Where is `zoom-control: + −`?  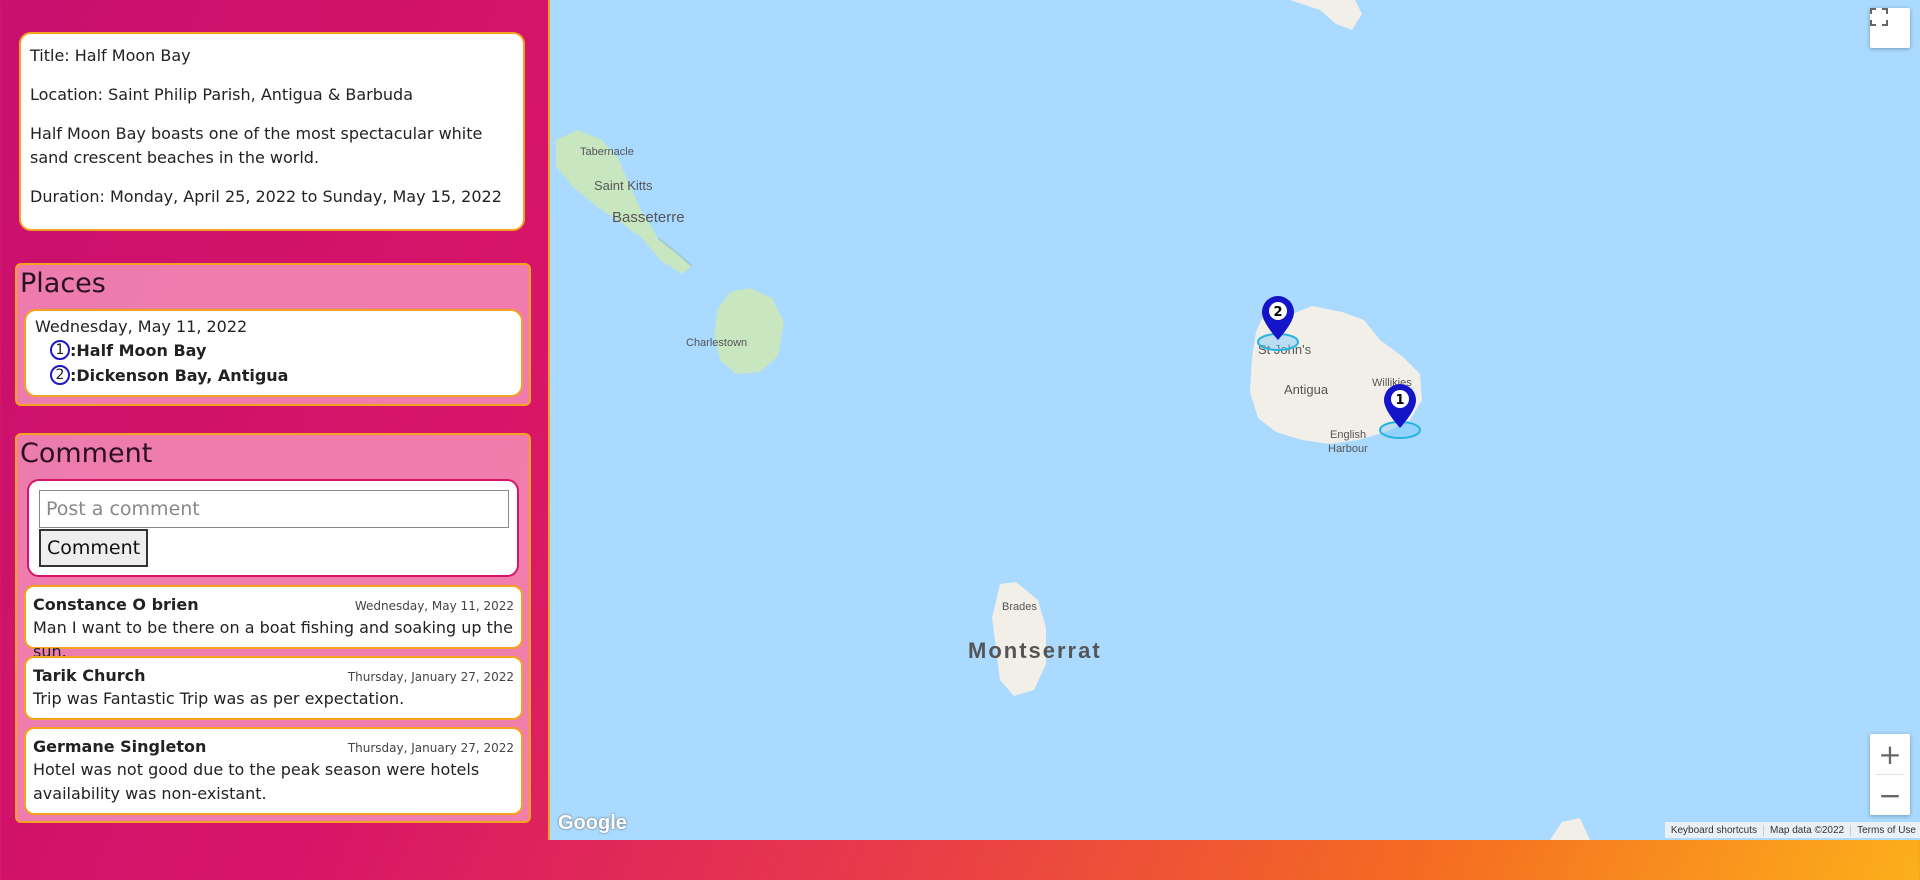
zoom-control: + − is located at coordinates (1890, 774).